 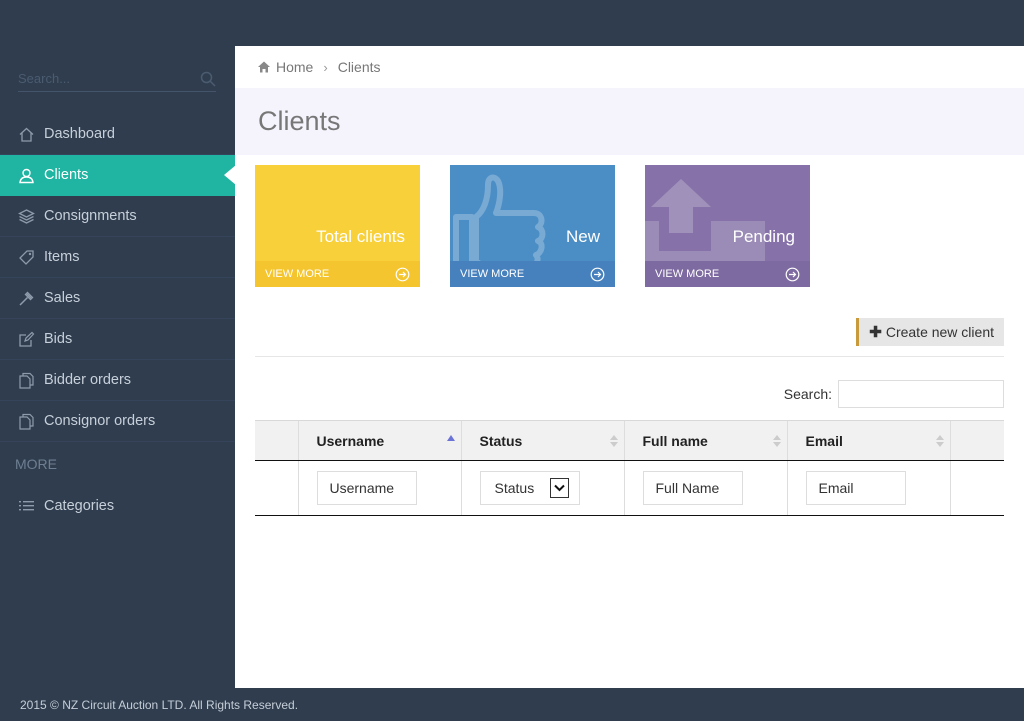 What do you see at coordinates (26, 175) in the screenshot?
I see `users-icon` at bounding box center [26, 175].